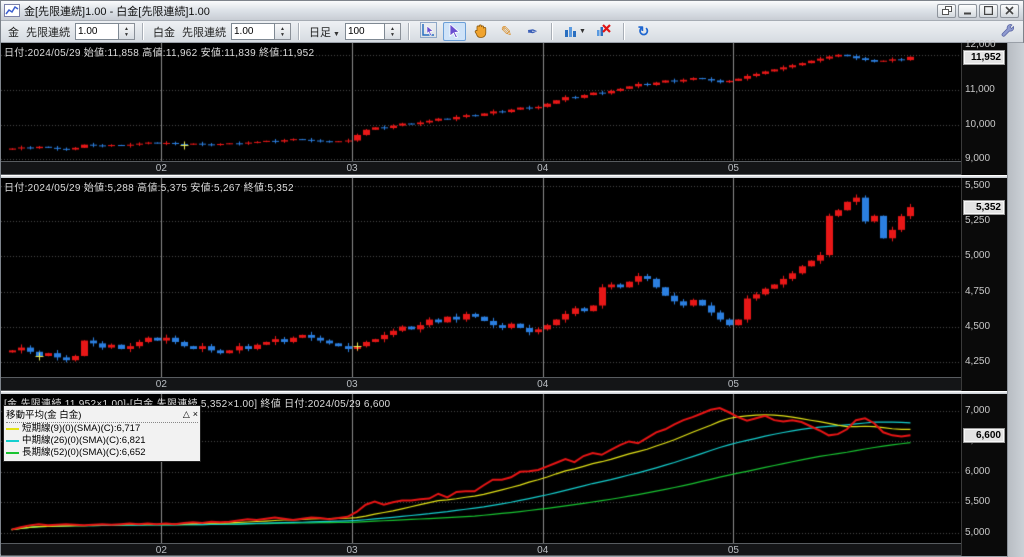  I want to click on y-tick-label: 9,000, so click(978, 159).